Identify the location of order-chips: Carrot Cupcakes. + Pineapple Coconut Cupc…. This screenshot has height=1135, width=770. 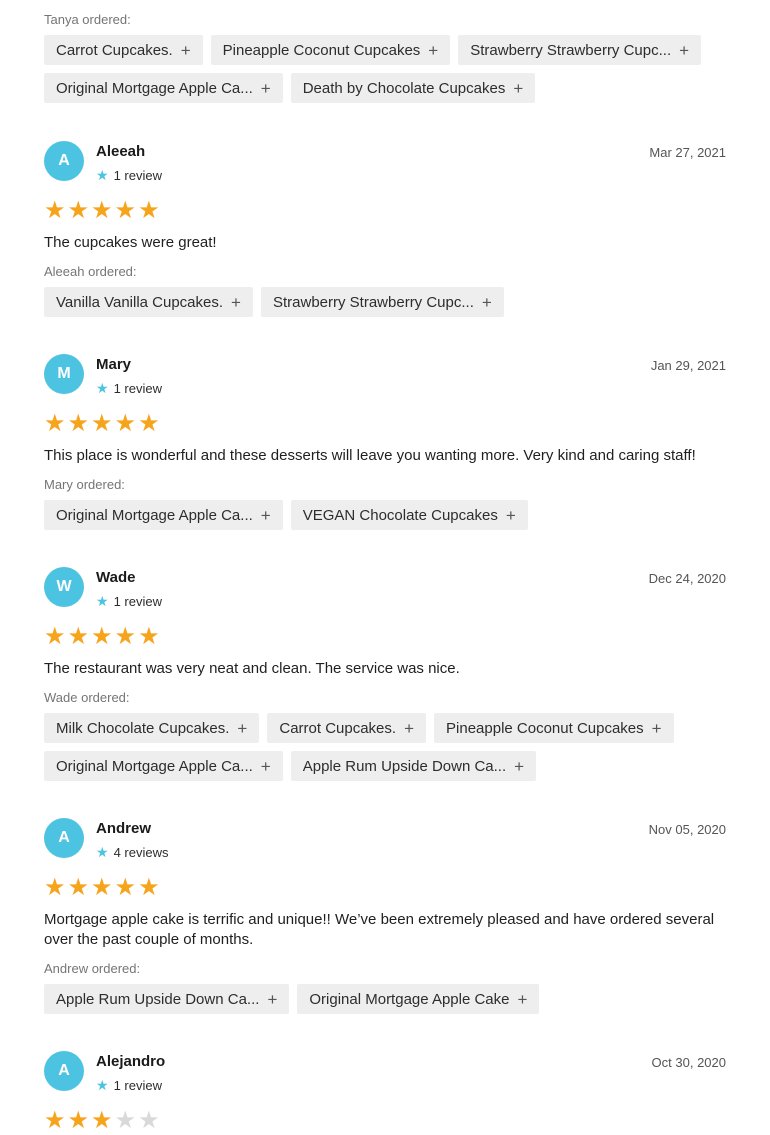
(385, 69).